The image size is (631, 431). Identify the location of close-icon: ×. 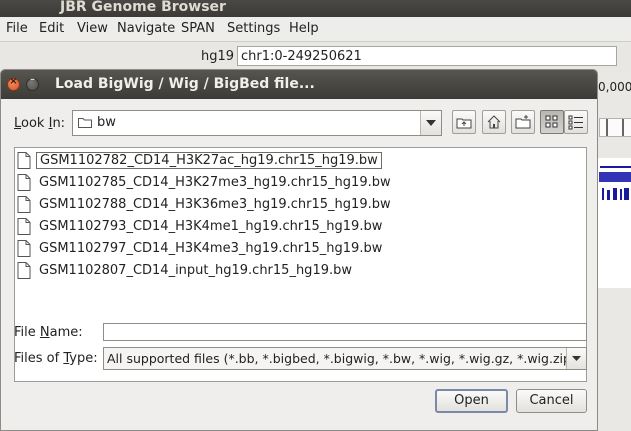
(13, 83).